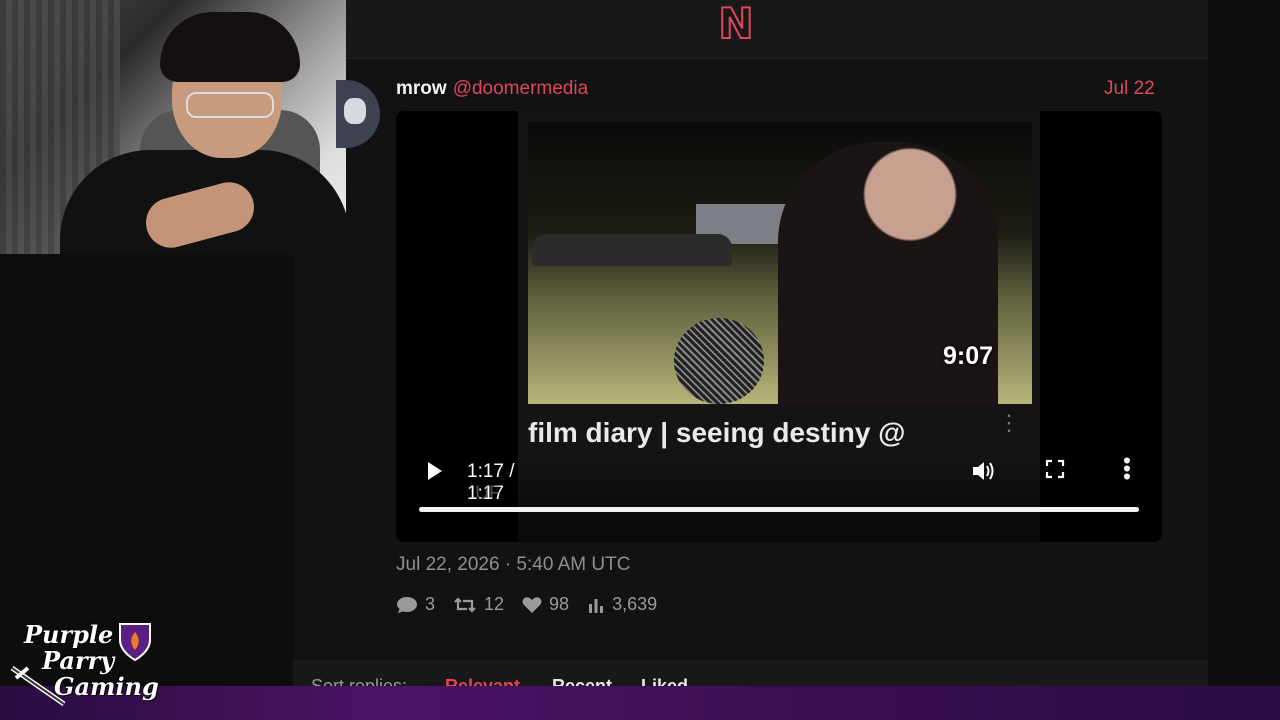  What do you see at coordinates (532, 604) in the screenshot?
I see `heart-icon` at bounding box center [532, 604].